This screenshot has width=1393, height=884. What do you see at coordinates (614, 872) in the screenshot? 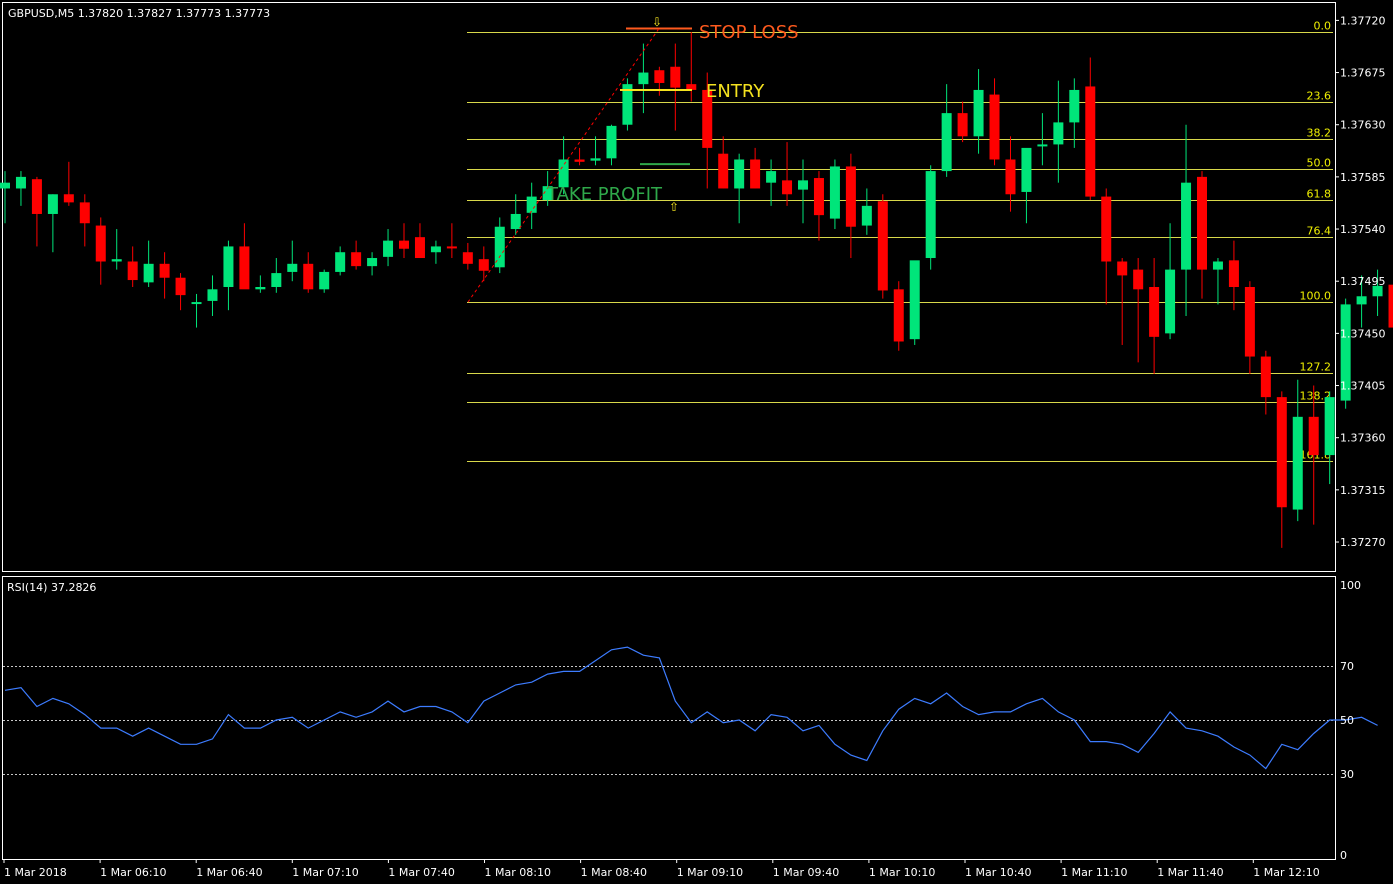
I see `time-tick-label: 1 Mar 08:40` at bounding box center [614, 872].